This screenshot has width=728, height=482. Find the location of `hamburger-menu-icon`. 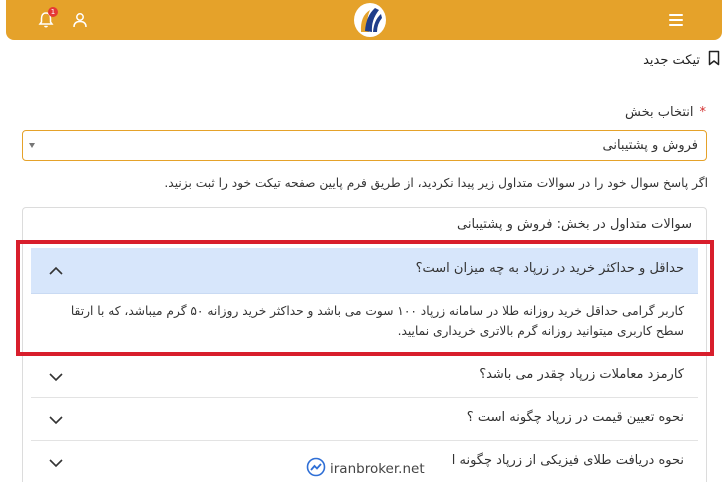

hamburger-menu-icon is located at coordinates (676, 20).